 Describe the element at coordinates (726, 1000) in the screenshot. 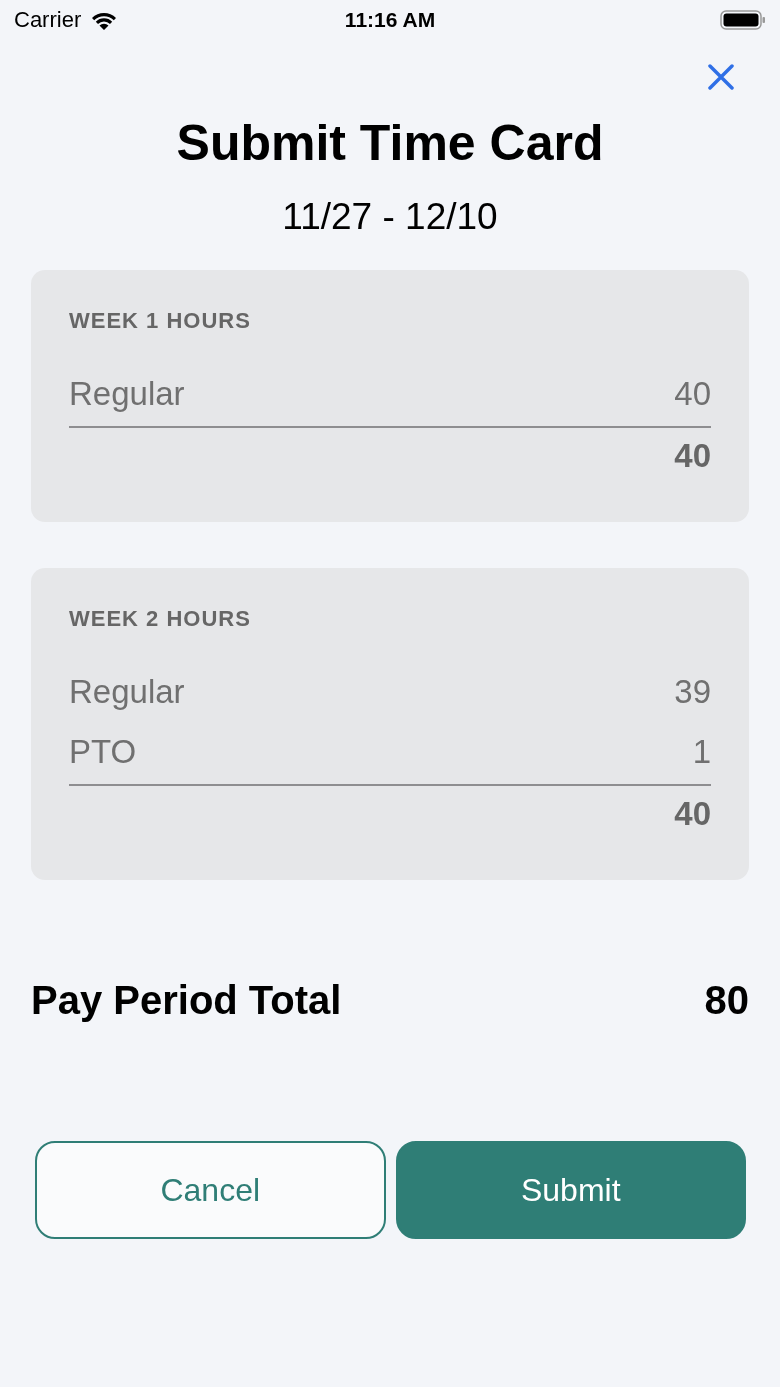

I see `pay-period-value: 80` at that location.